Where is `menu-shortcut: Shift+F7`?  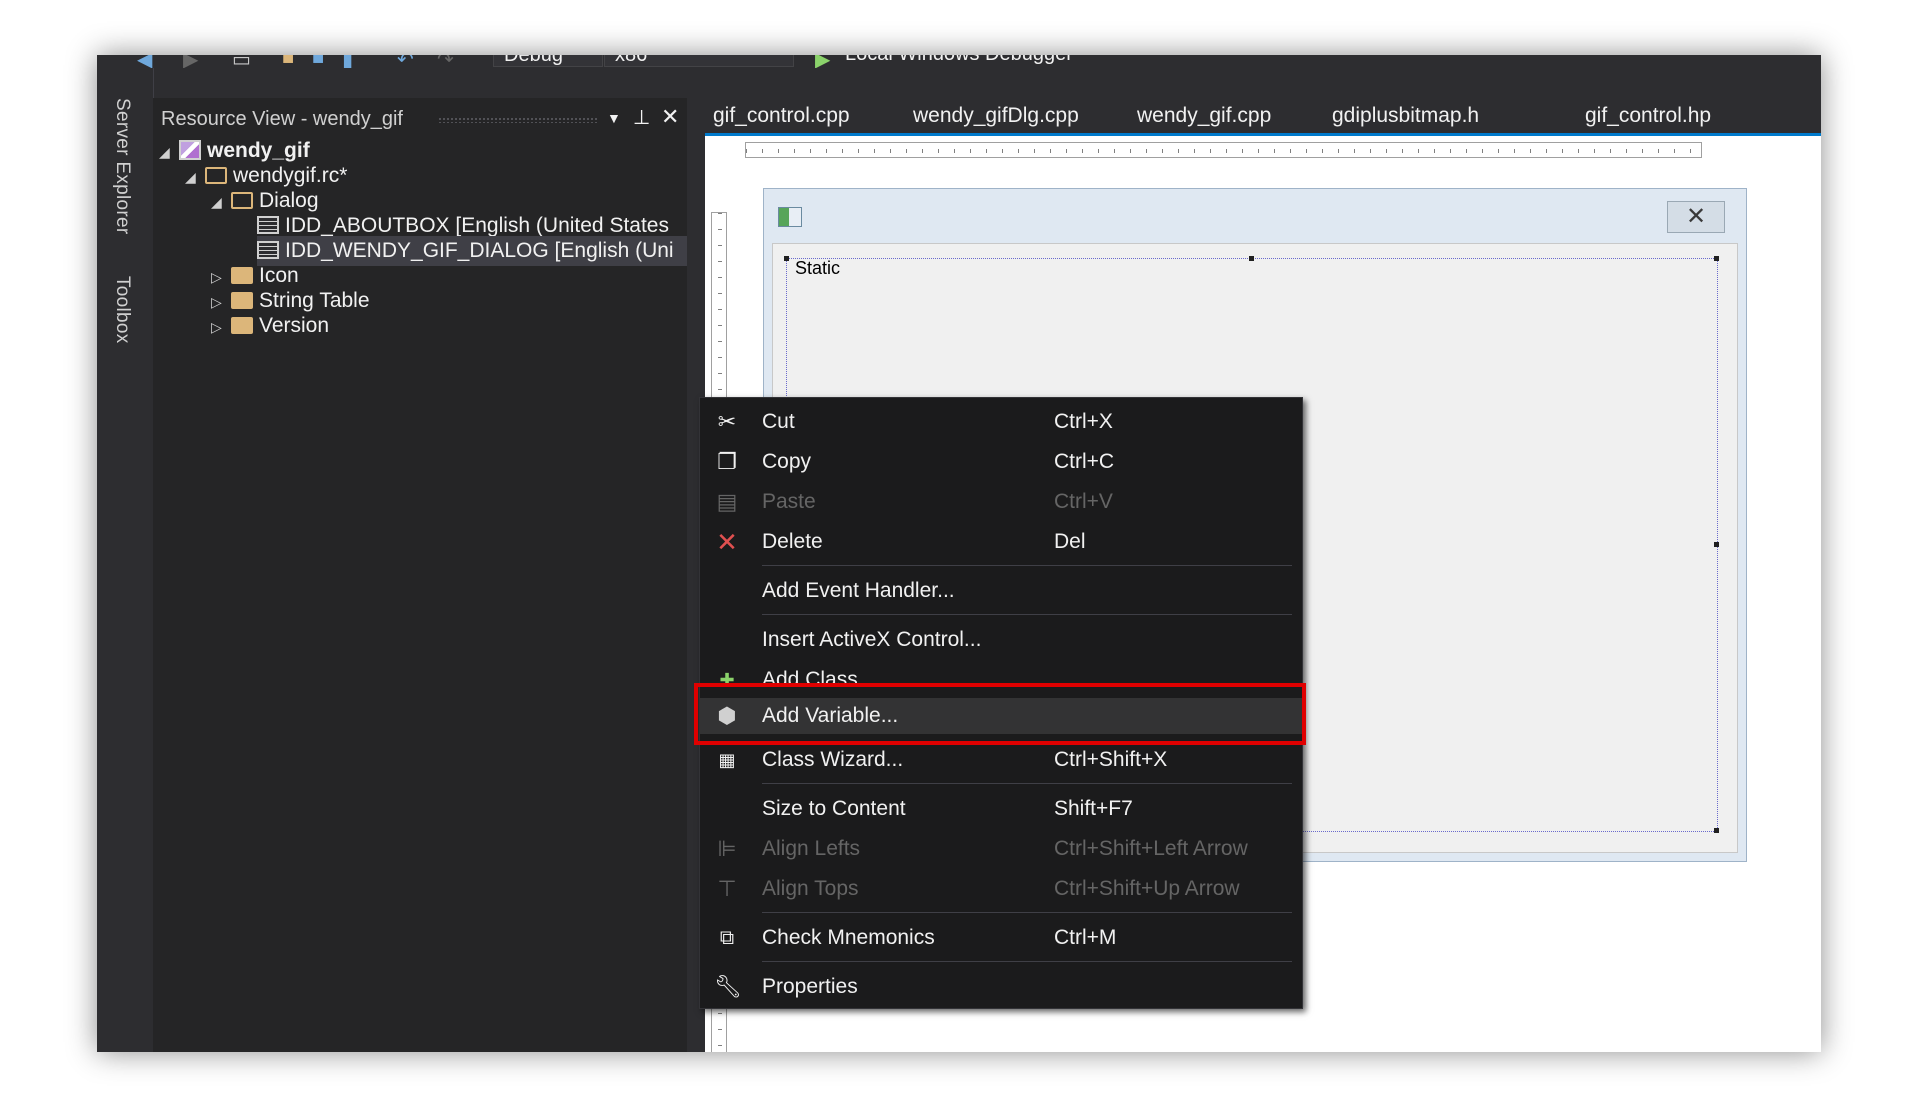 menu-shortcut: Shift+F7 is located at coordinates (1093, 808).